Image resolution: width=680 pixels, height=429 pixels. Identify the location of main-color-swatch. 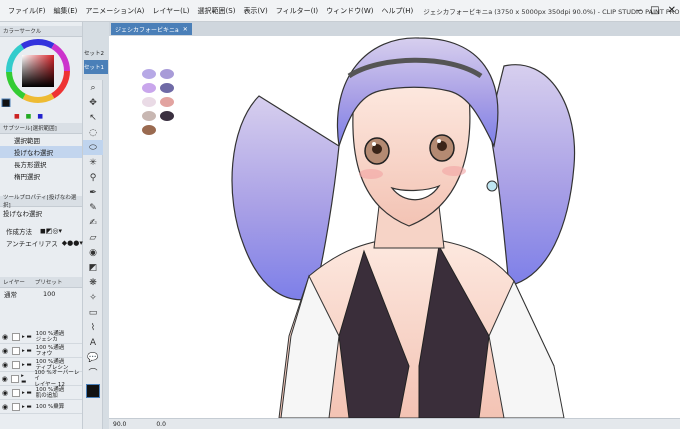
(93, 391).